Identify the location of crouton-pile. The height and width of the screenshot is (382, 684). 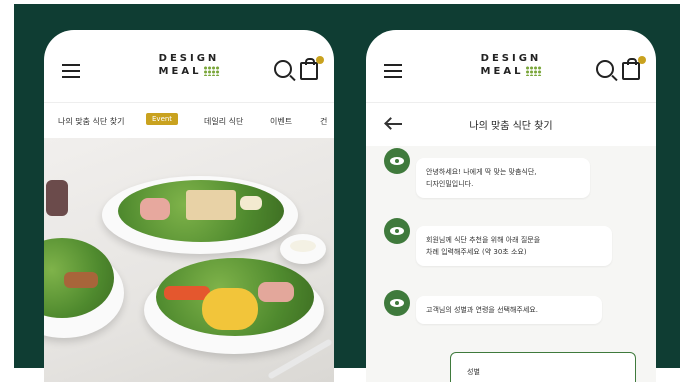
(211, 205).